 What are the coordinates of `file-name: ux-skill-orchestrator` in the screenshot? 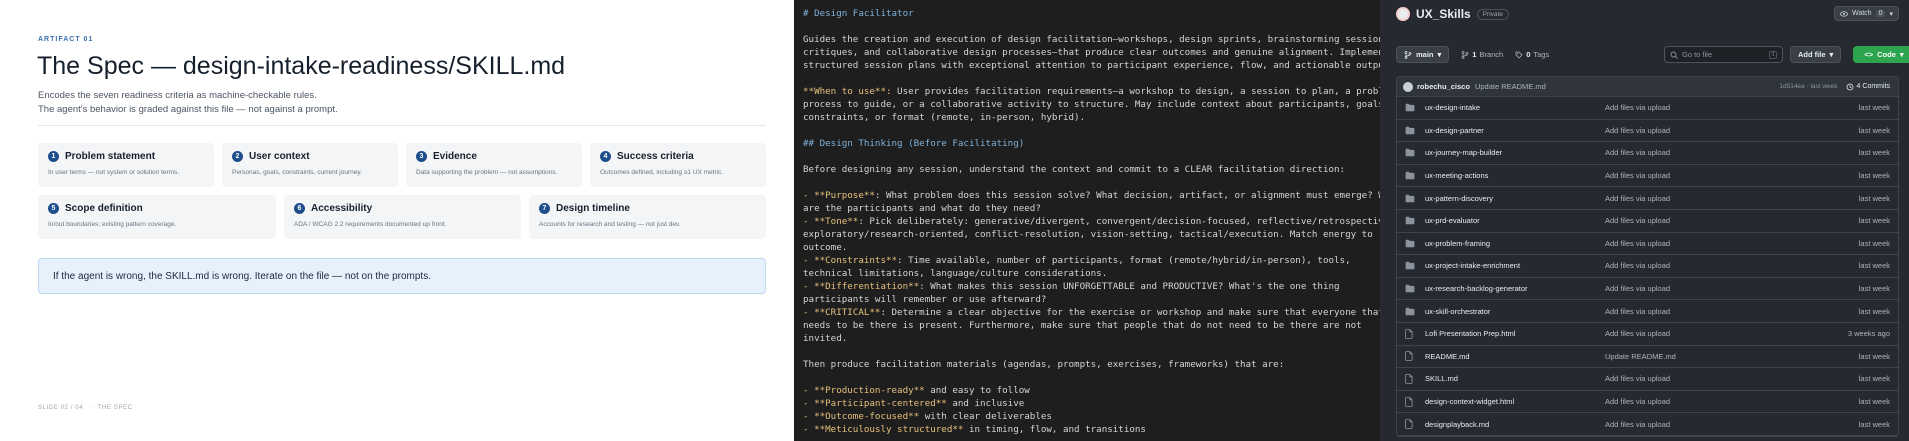 It's located at (1517, 311).